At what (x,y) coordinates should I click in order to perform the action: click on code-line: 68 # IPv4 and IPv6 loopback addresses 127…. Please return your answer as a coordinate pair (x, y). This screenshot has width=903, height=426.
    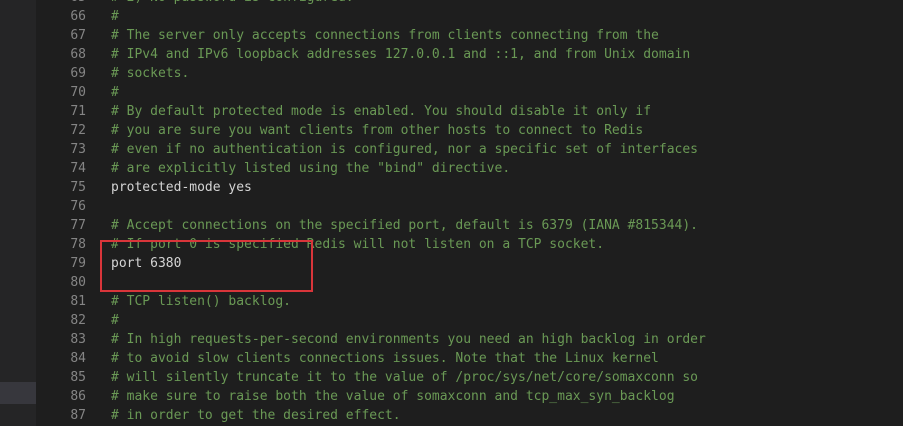
    Looking at the image, I should click on (469, 54).